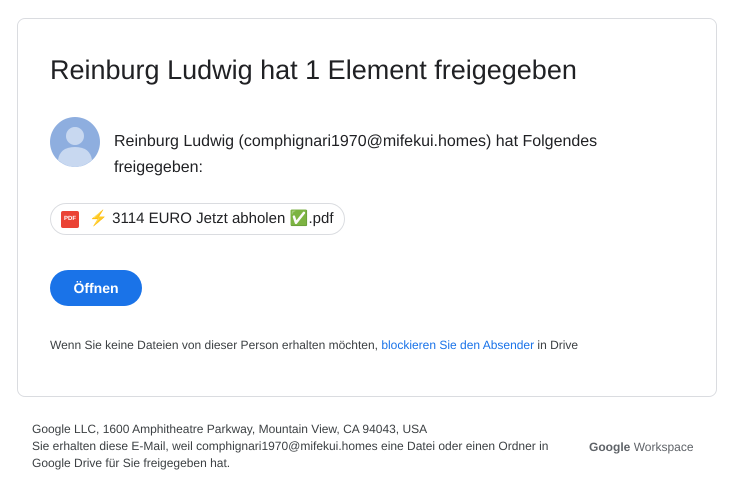 This screenshot has height=499, width=734. Describe the element at coordinates (457, 345) in the screenshot. I see `block-sender-link: blockieren Sie den Absender` at that location.